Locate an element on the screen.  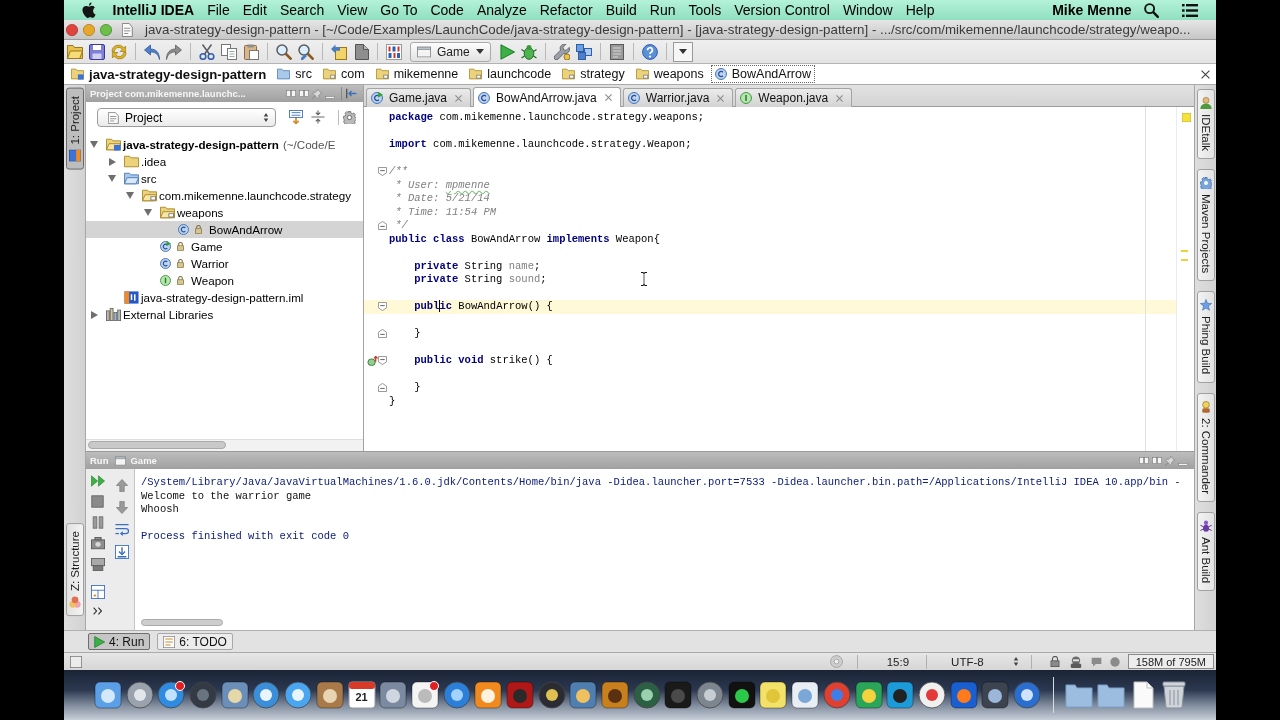
magnifier-pen-icon is located at coordinates (306, 51).